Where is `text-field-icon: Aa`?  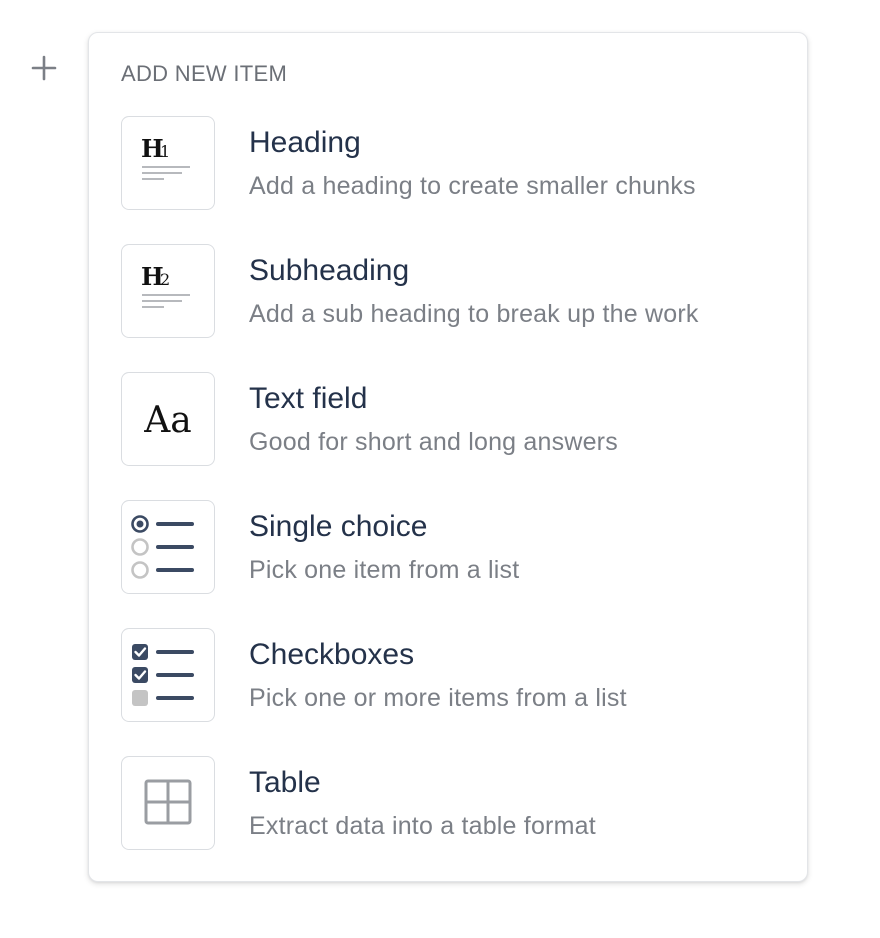
text-field-icon: Aa is located at coordinates (168, 419).